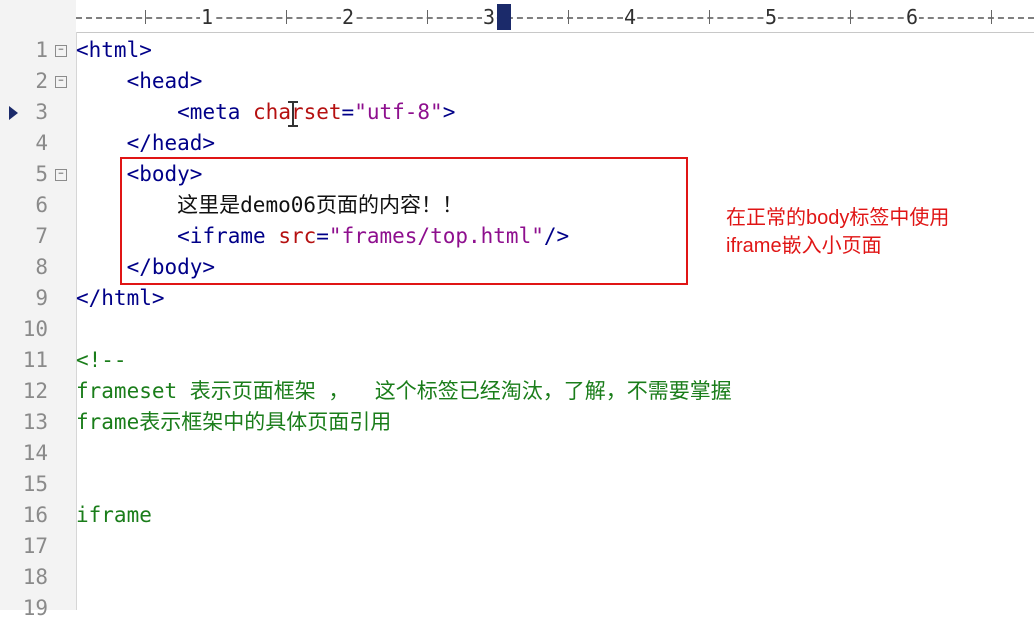 The width and height of the screenshot is (1034, 624). What do you see at coordinates (838, 232) in the screenshot?
I see `annotation-note: 在正常的body标签中使用 iframe嵌入小页面` at bounding box center [838, 232].